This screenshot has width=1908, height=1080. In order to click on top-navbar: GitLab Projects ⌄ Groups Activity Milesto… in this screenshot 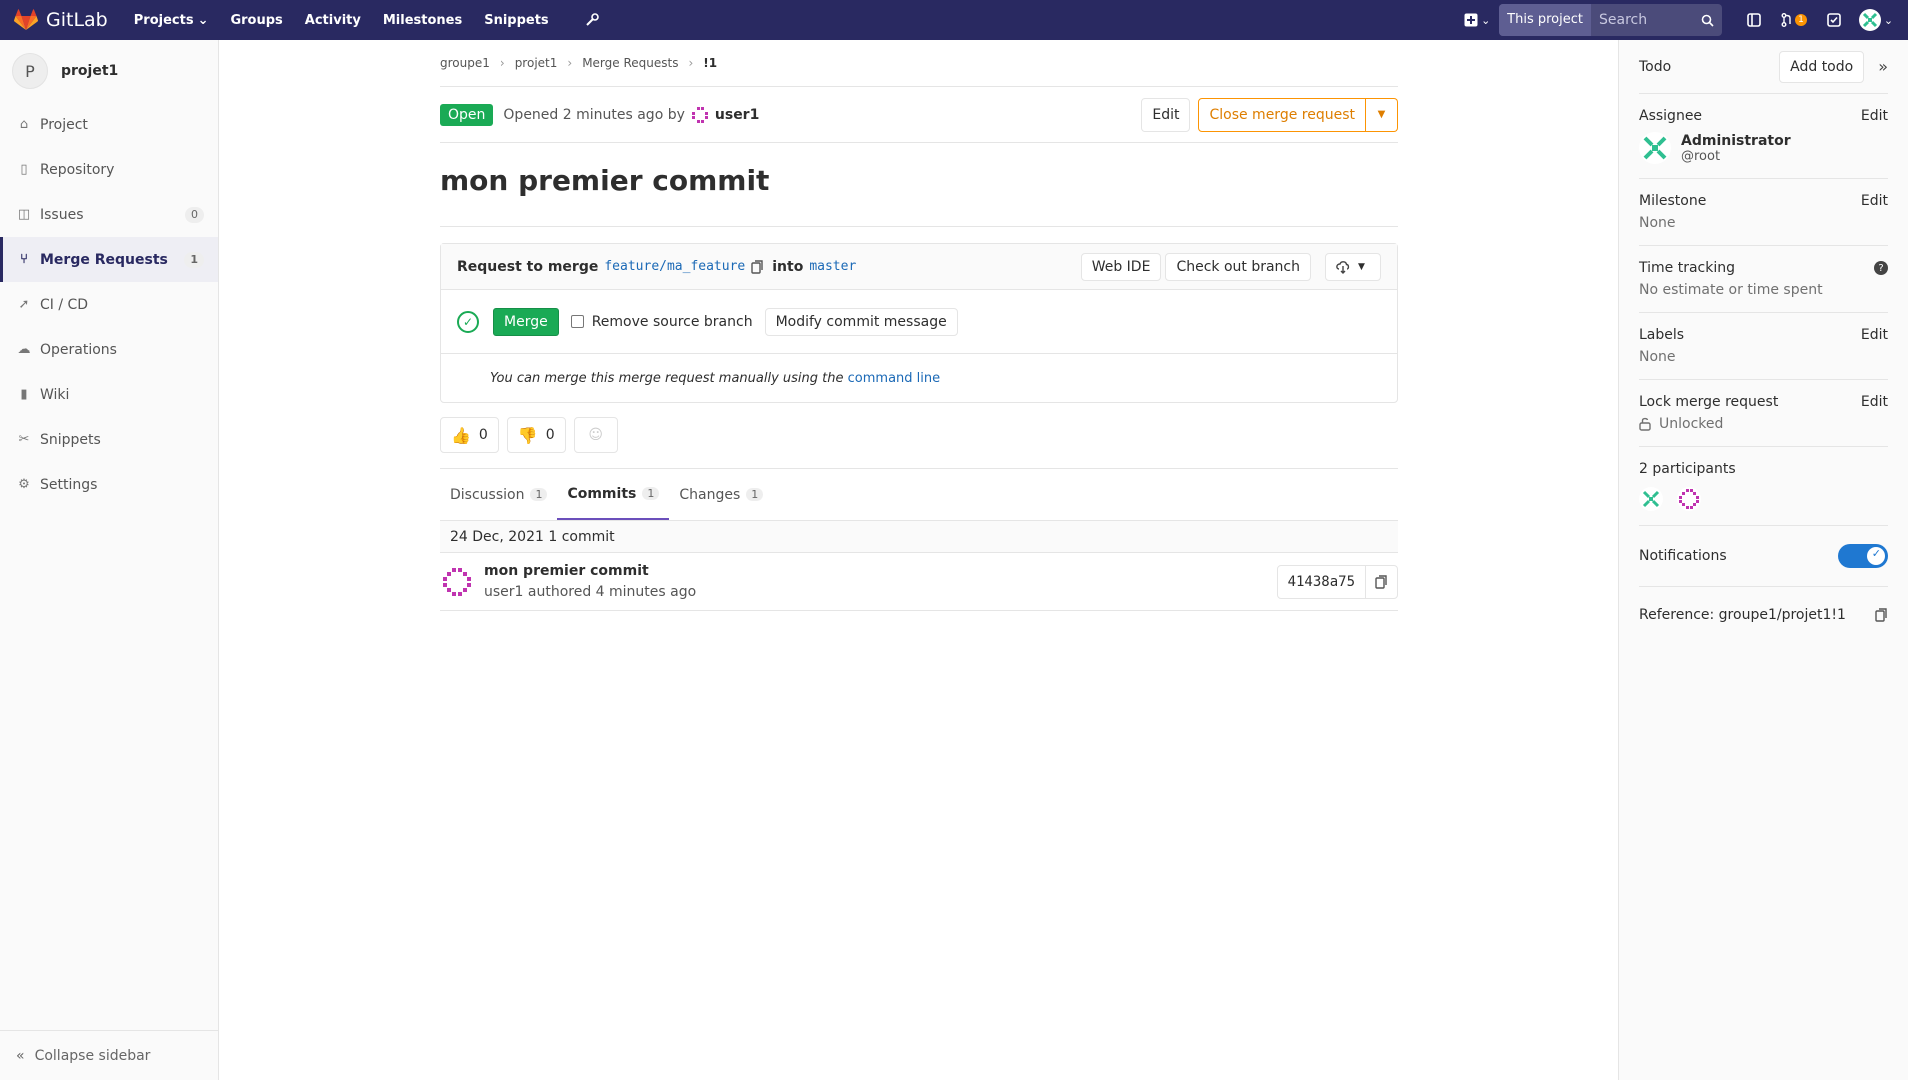, I will do `click(954, 20)`.